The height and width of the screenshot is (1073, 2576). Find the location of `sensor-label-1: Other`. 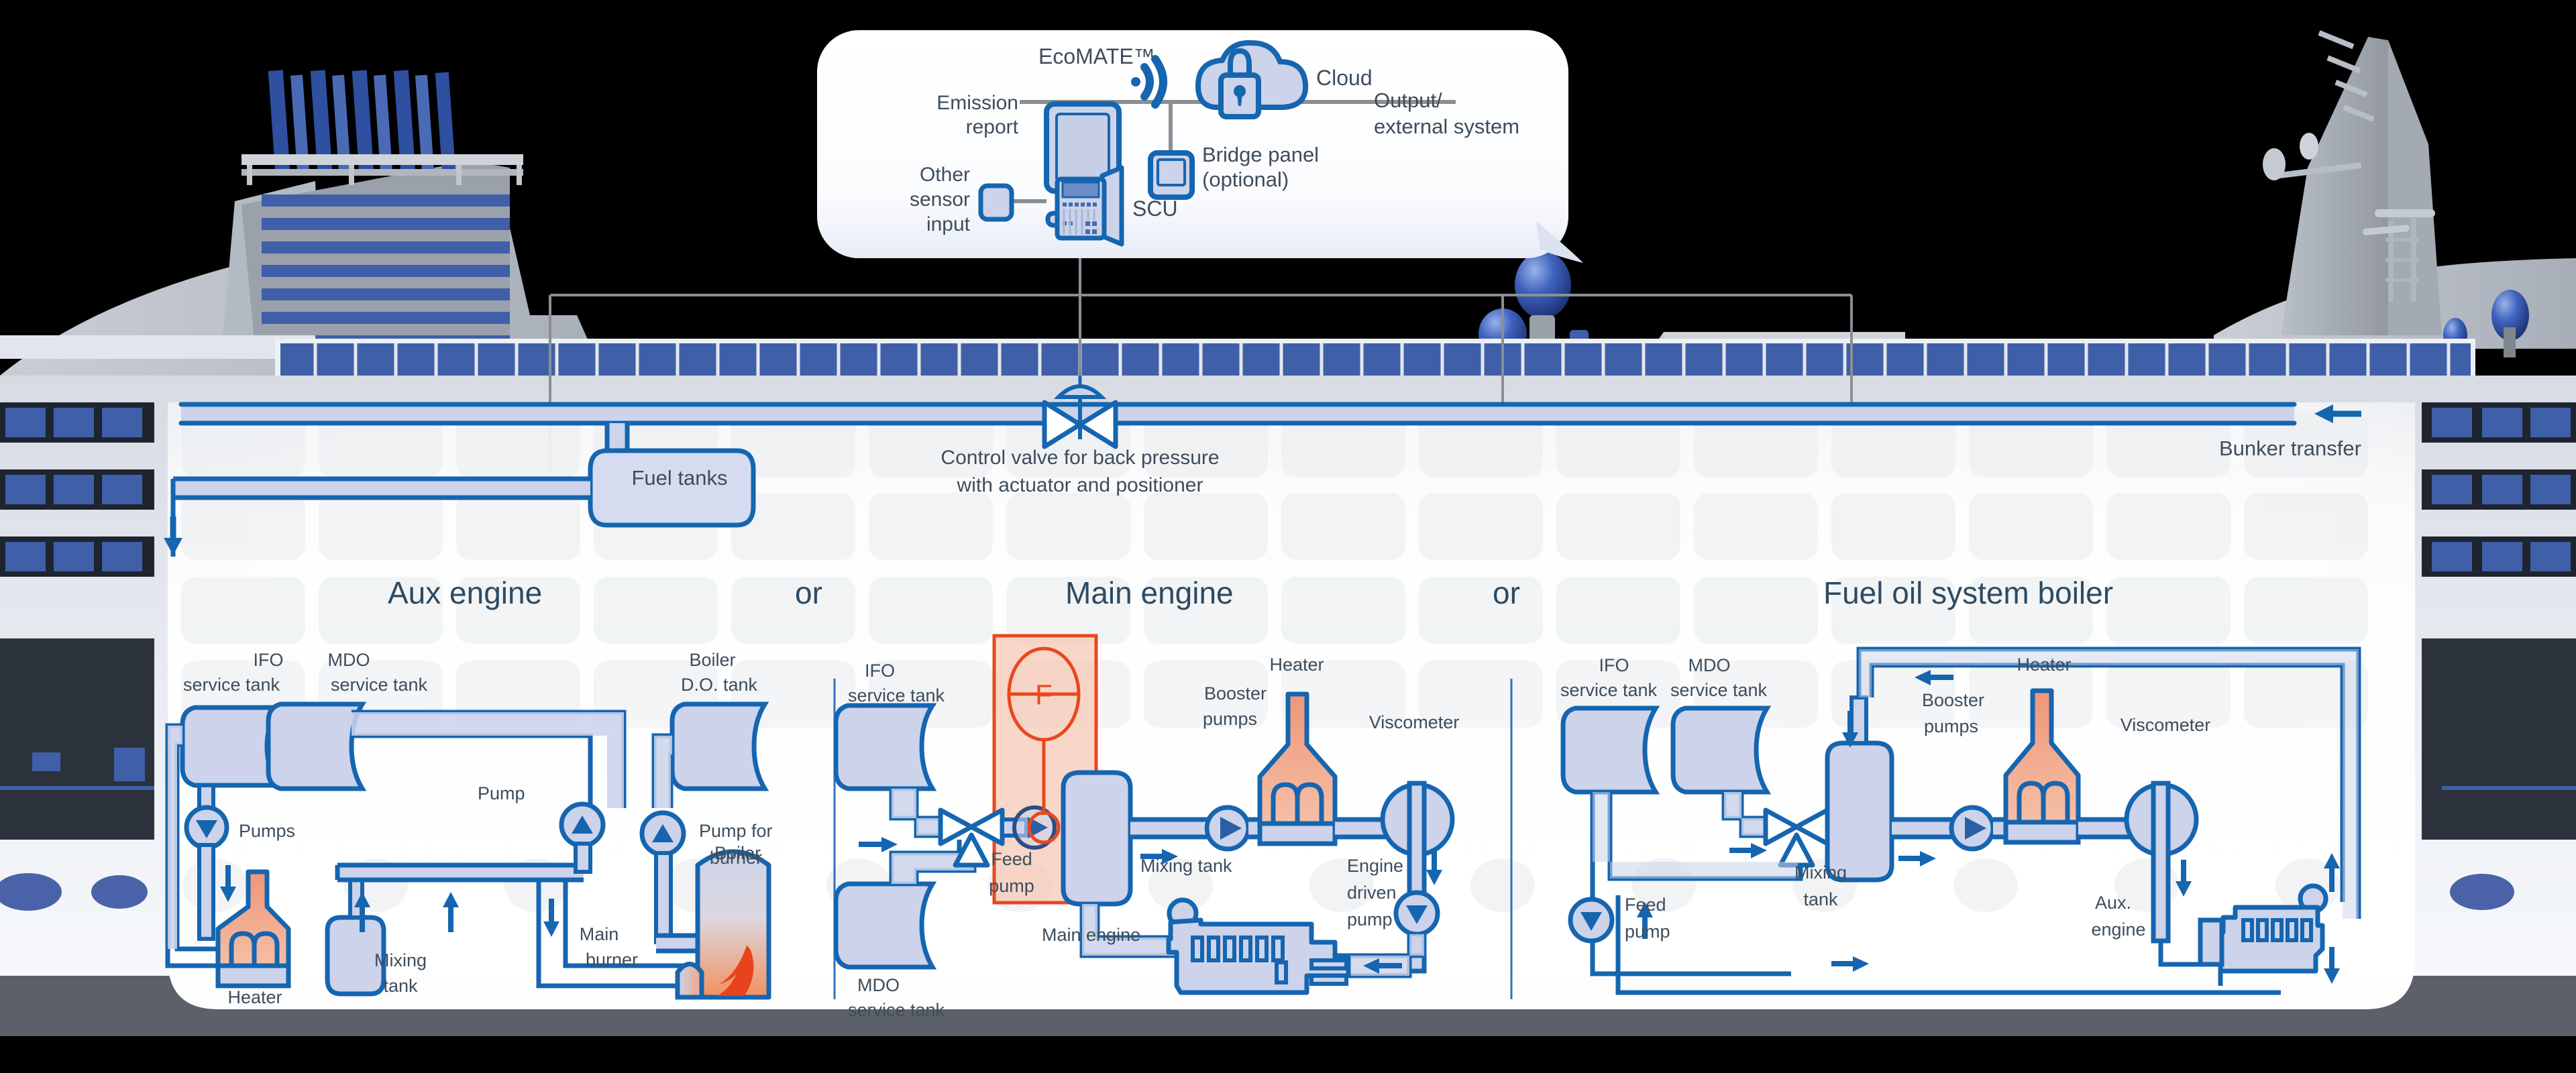

sensor-label-1: Other is located at coordinates (945, 175).